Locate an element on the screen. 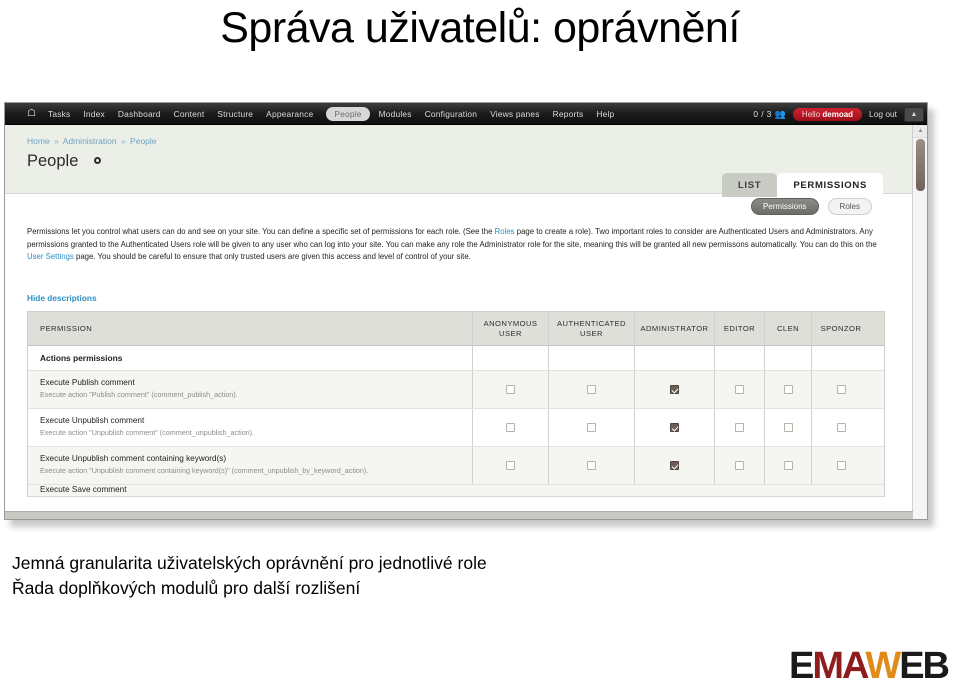 The height and width of the screenshot is (693, 960). column-header-anonymous-user: ANONYMOUS USER is located at coordinates (511, 328).